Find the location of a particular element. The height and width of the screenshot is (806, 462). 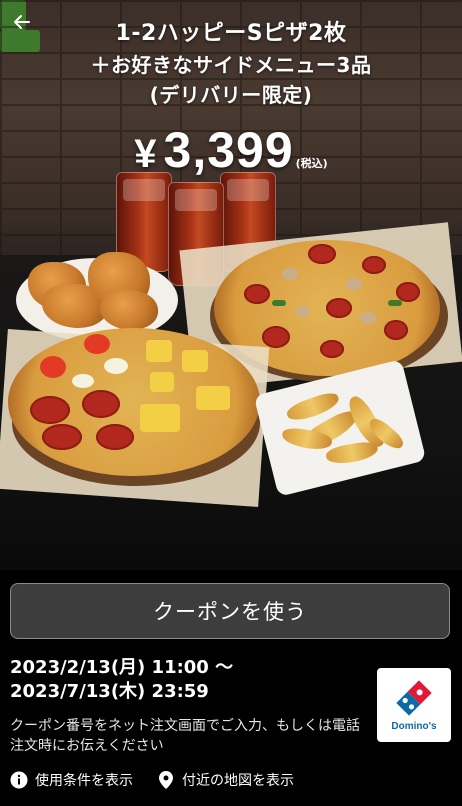

dominos-logo: Domino's is located at coordinates (414, 705).